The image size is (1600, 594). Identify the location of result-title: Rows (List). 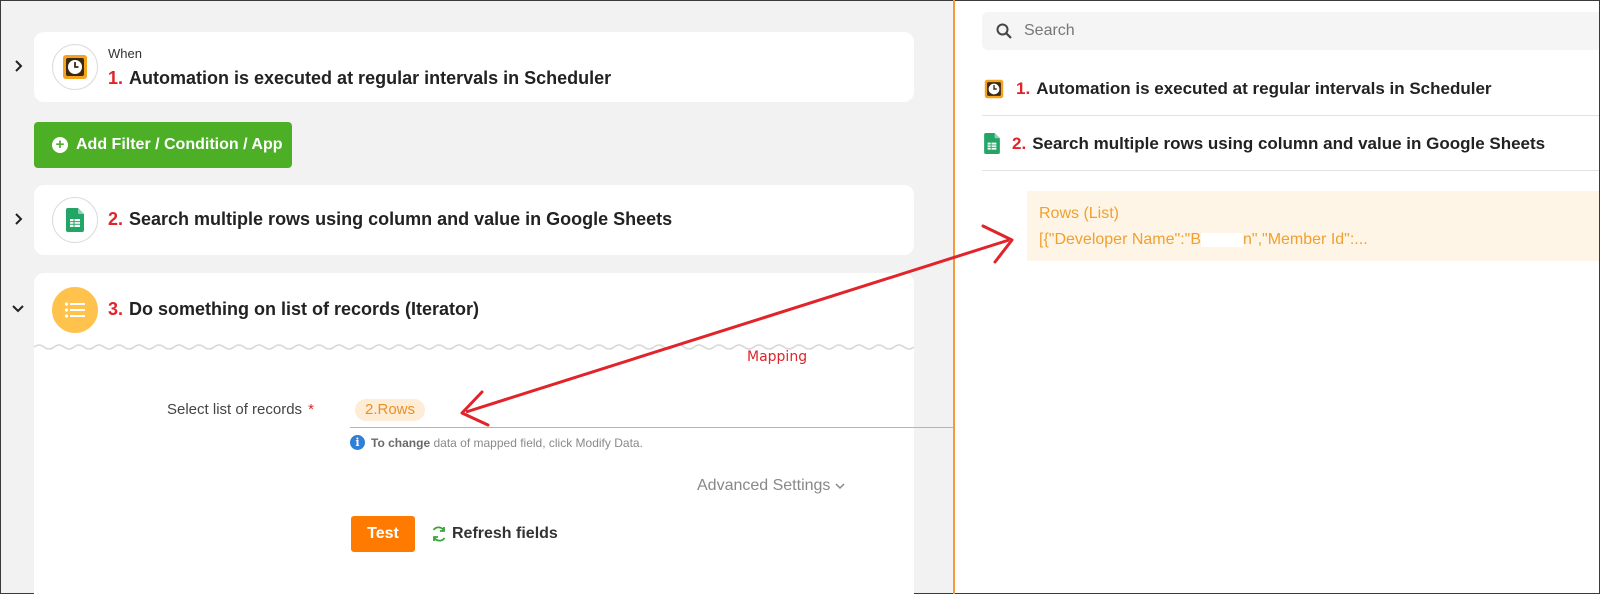
(1079, 213).